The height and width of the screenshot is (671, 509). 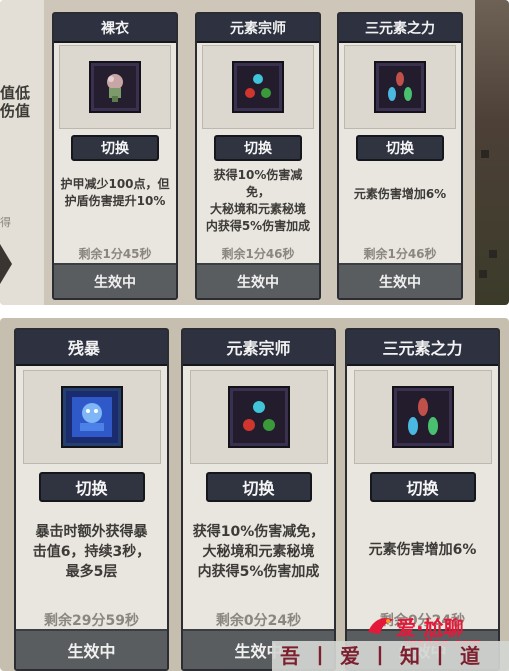 What do you see at coordinates (15, 111) in the screenshot?
I see `fragment-text: 伤值` at bounding box center [15, 111].